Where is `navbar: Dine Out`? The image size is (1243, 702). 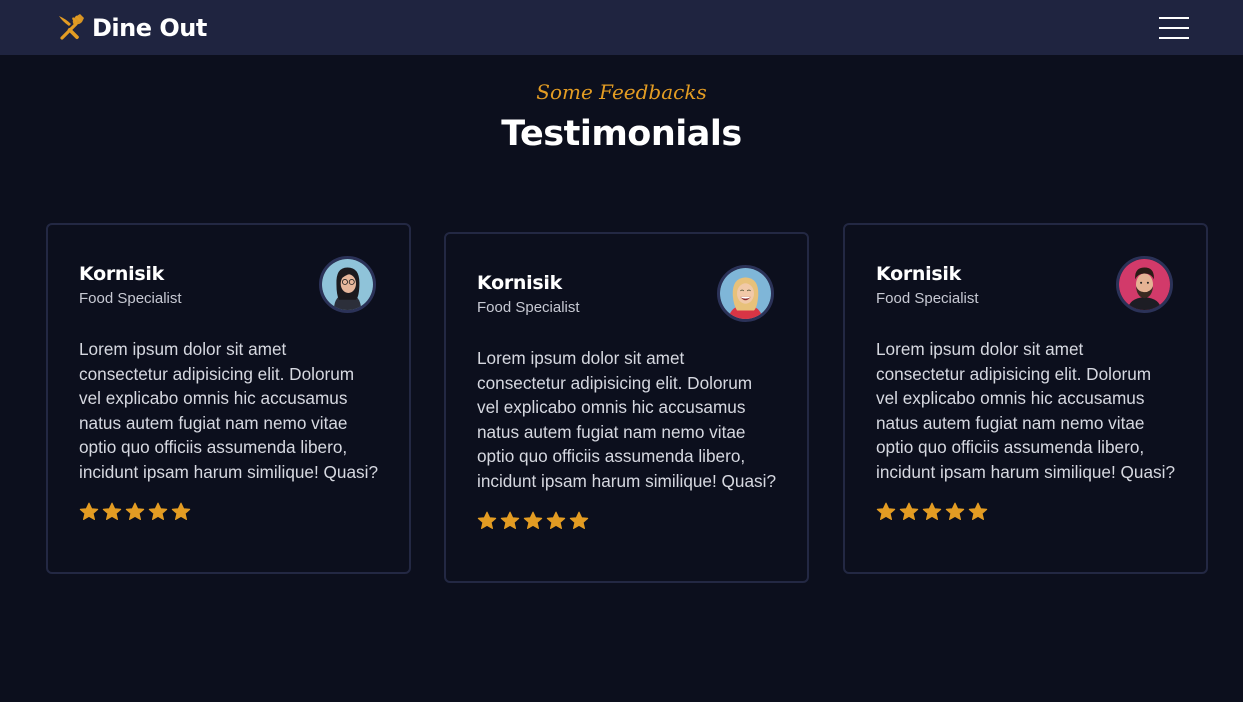
navbar: Dine Out is located at coordinates (621, 27).